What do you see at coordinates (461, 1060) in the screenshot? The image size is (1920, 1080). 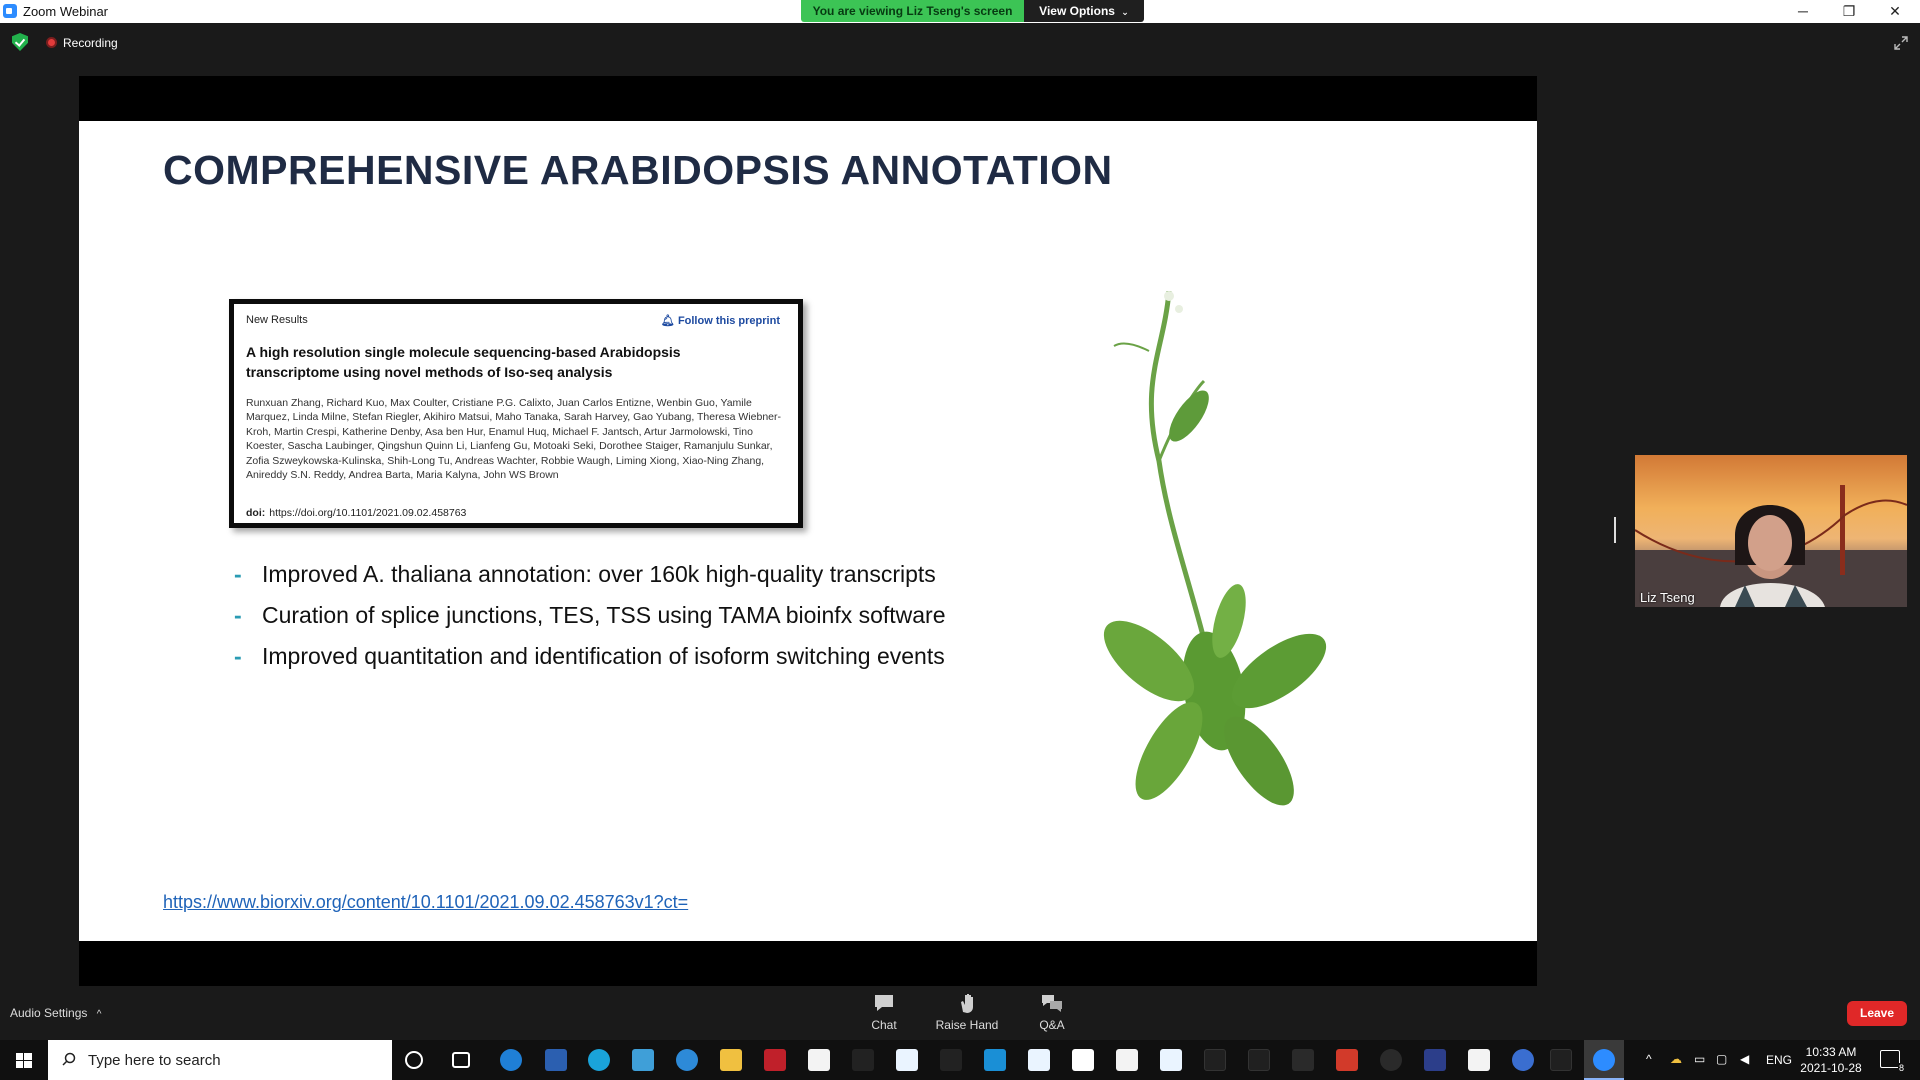 I see `task-view-icon` at bounding box center [461, 1060].